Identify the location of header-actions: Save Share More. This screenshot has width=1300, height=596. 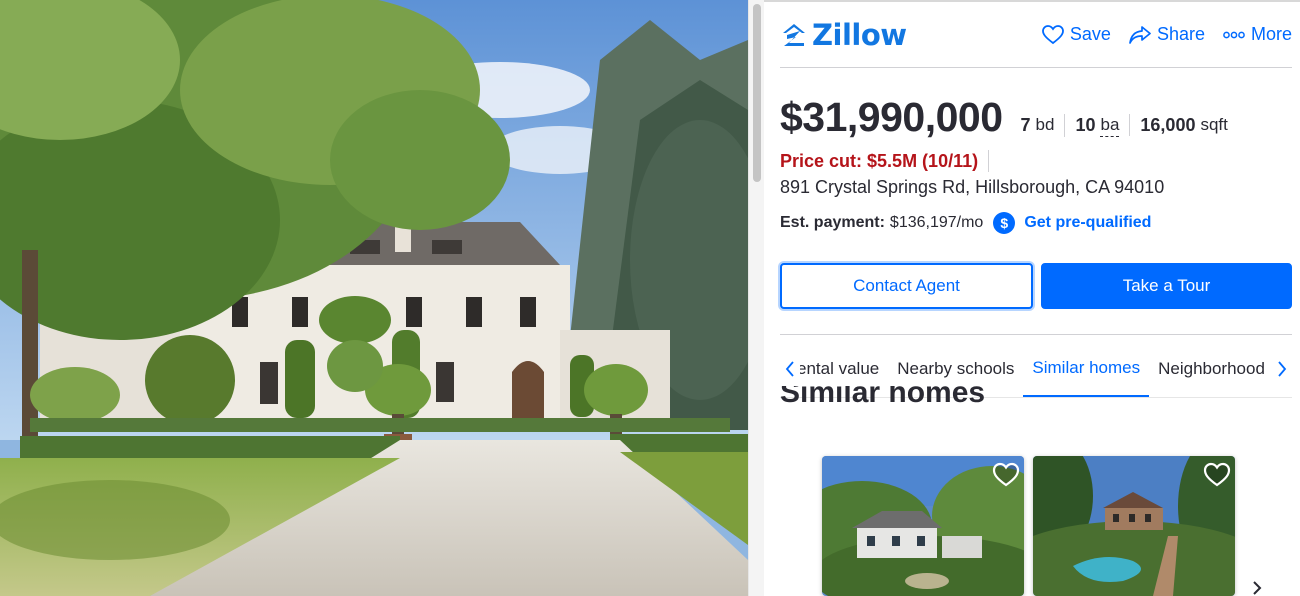
(1167, 34).